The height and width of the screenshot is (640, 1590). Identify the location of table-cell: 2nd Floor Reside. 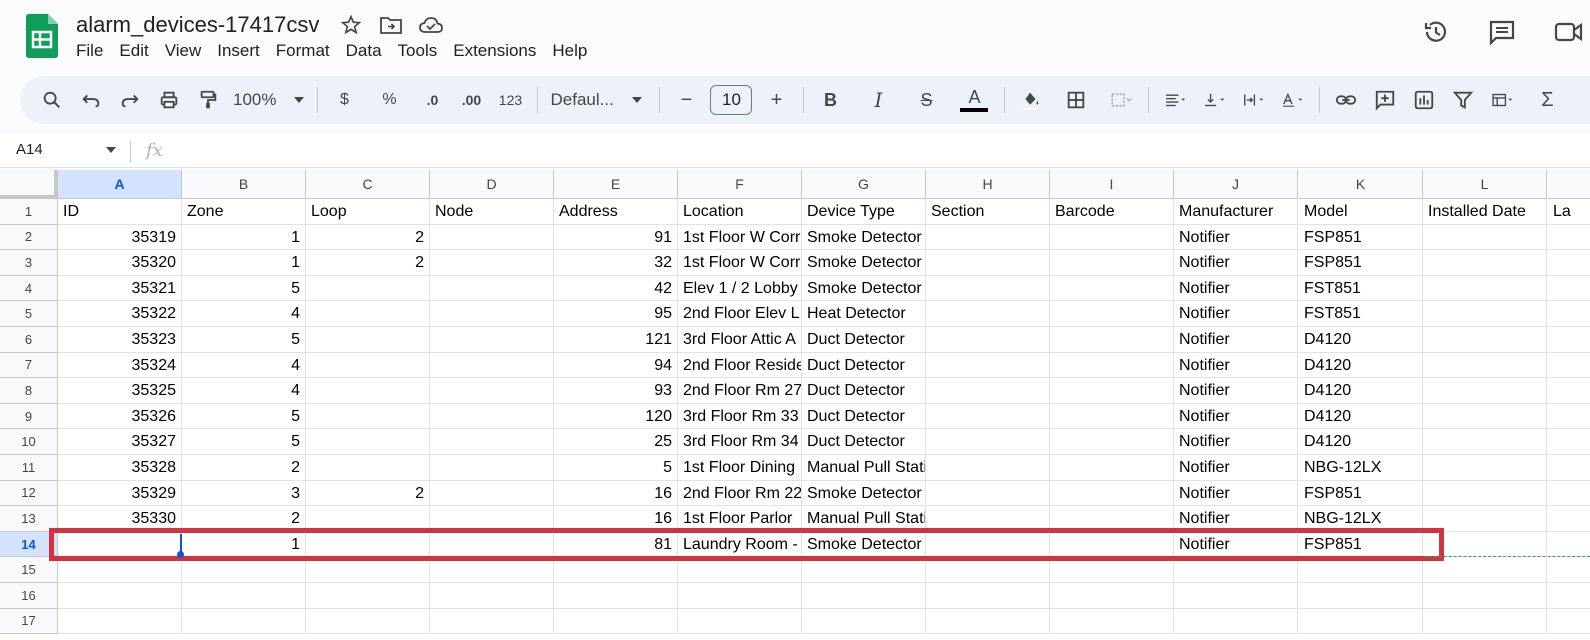
(740, 365).